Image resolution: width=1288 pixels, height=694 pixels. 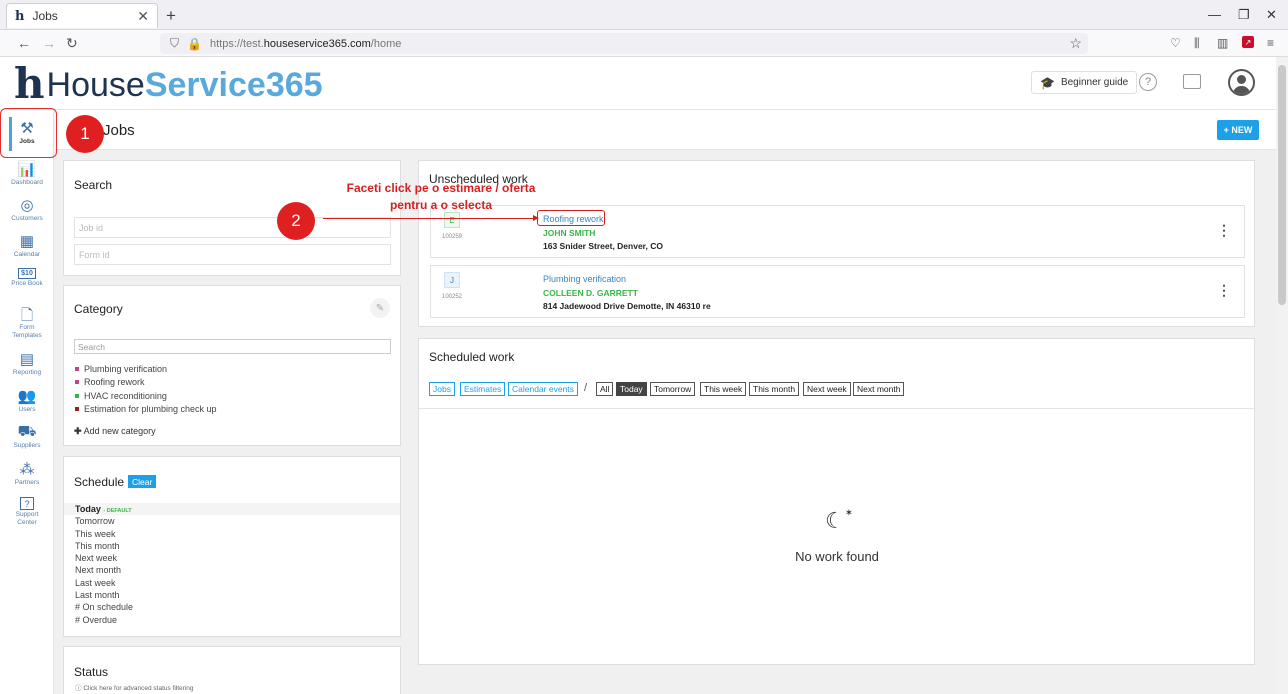 What do you see at coordinates (27, 409) in the screenshot?
I see `sidebar-item-label: Users` at bounding box center [27, 409].